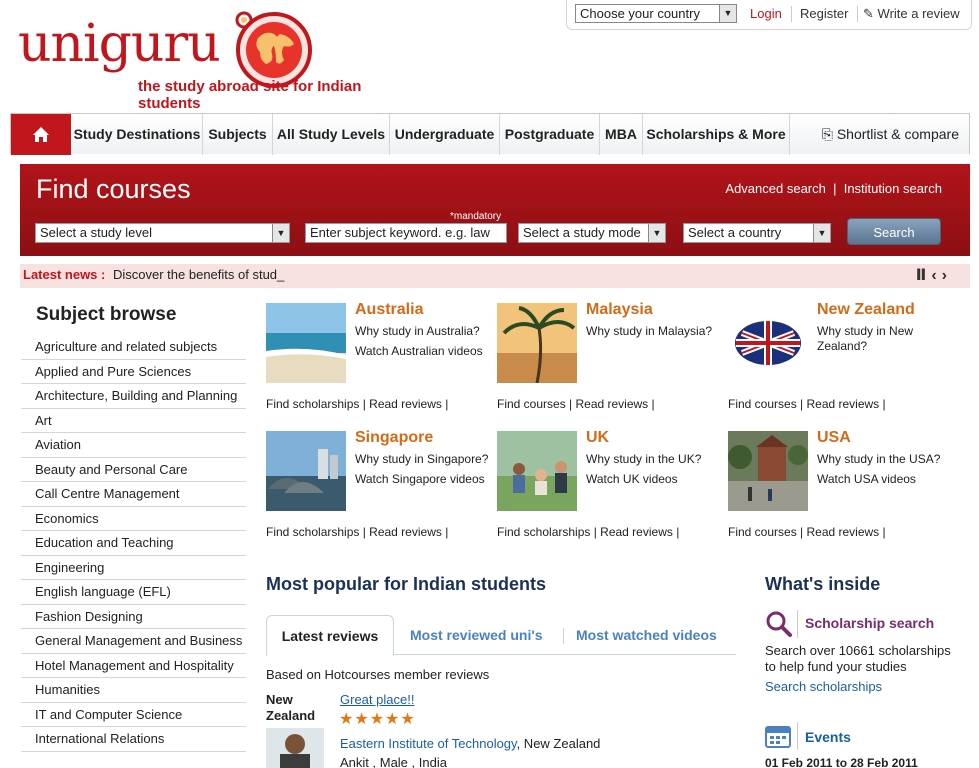 The width and height of the screenshot is (979, 768). What do you see at coordinates (133, 543) in the screenshot?
I see `subject-item: Education and Teaching` at bounding box center [133, 543].